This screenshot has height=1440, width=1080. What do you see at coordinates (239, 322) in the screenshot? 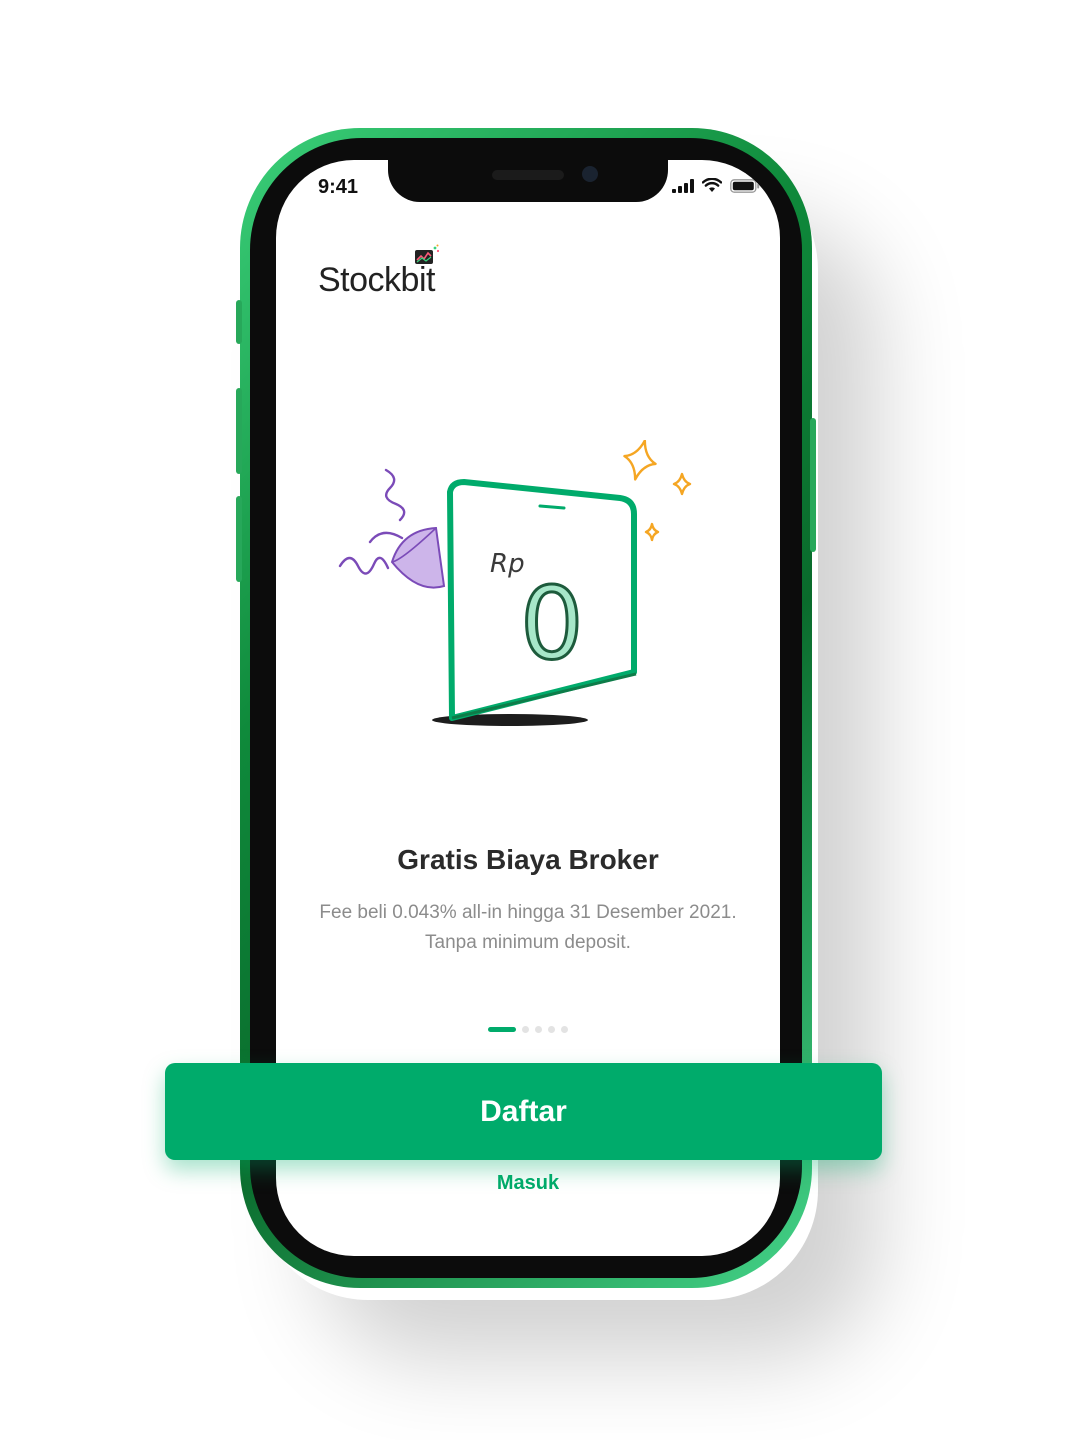
I see `mute-switch` at bounding box center [239, 322].